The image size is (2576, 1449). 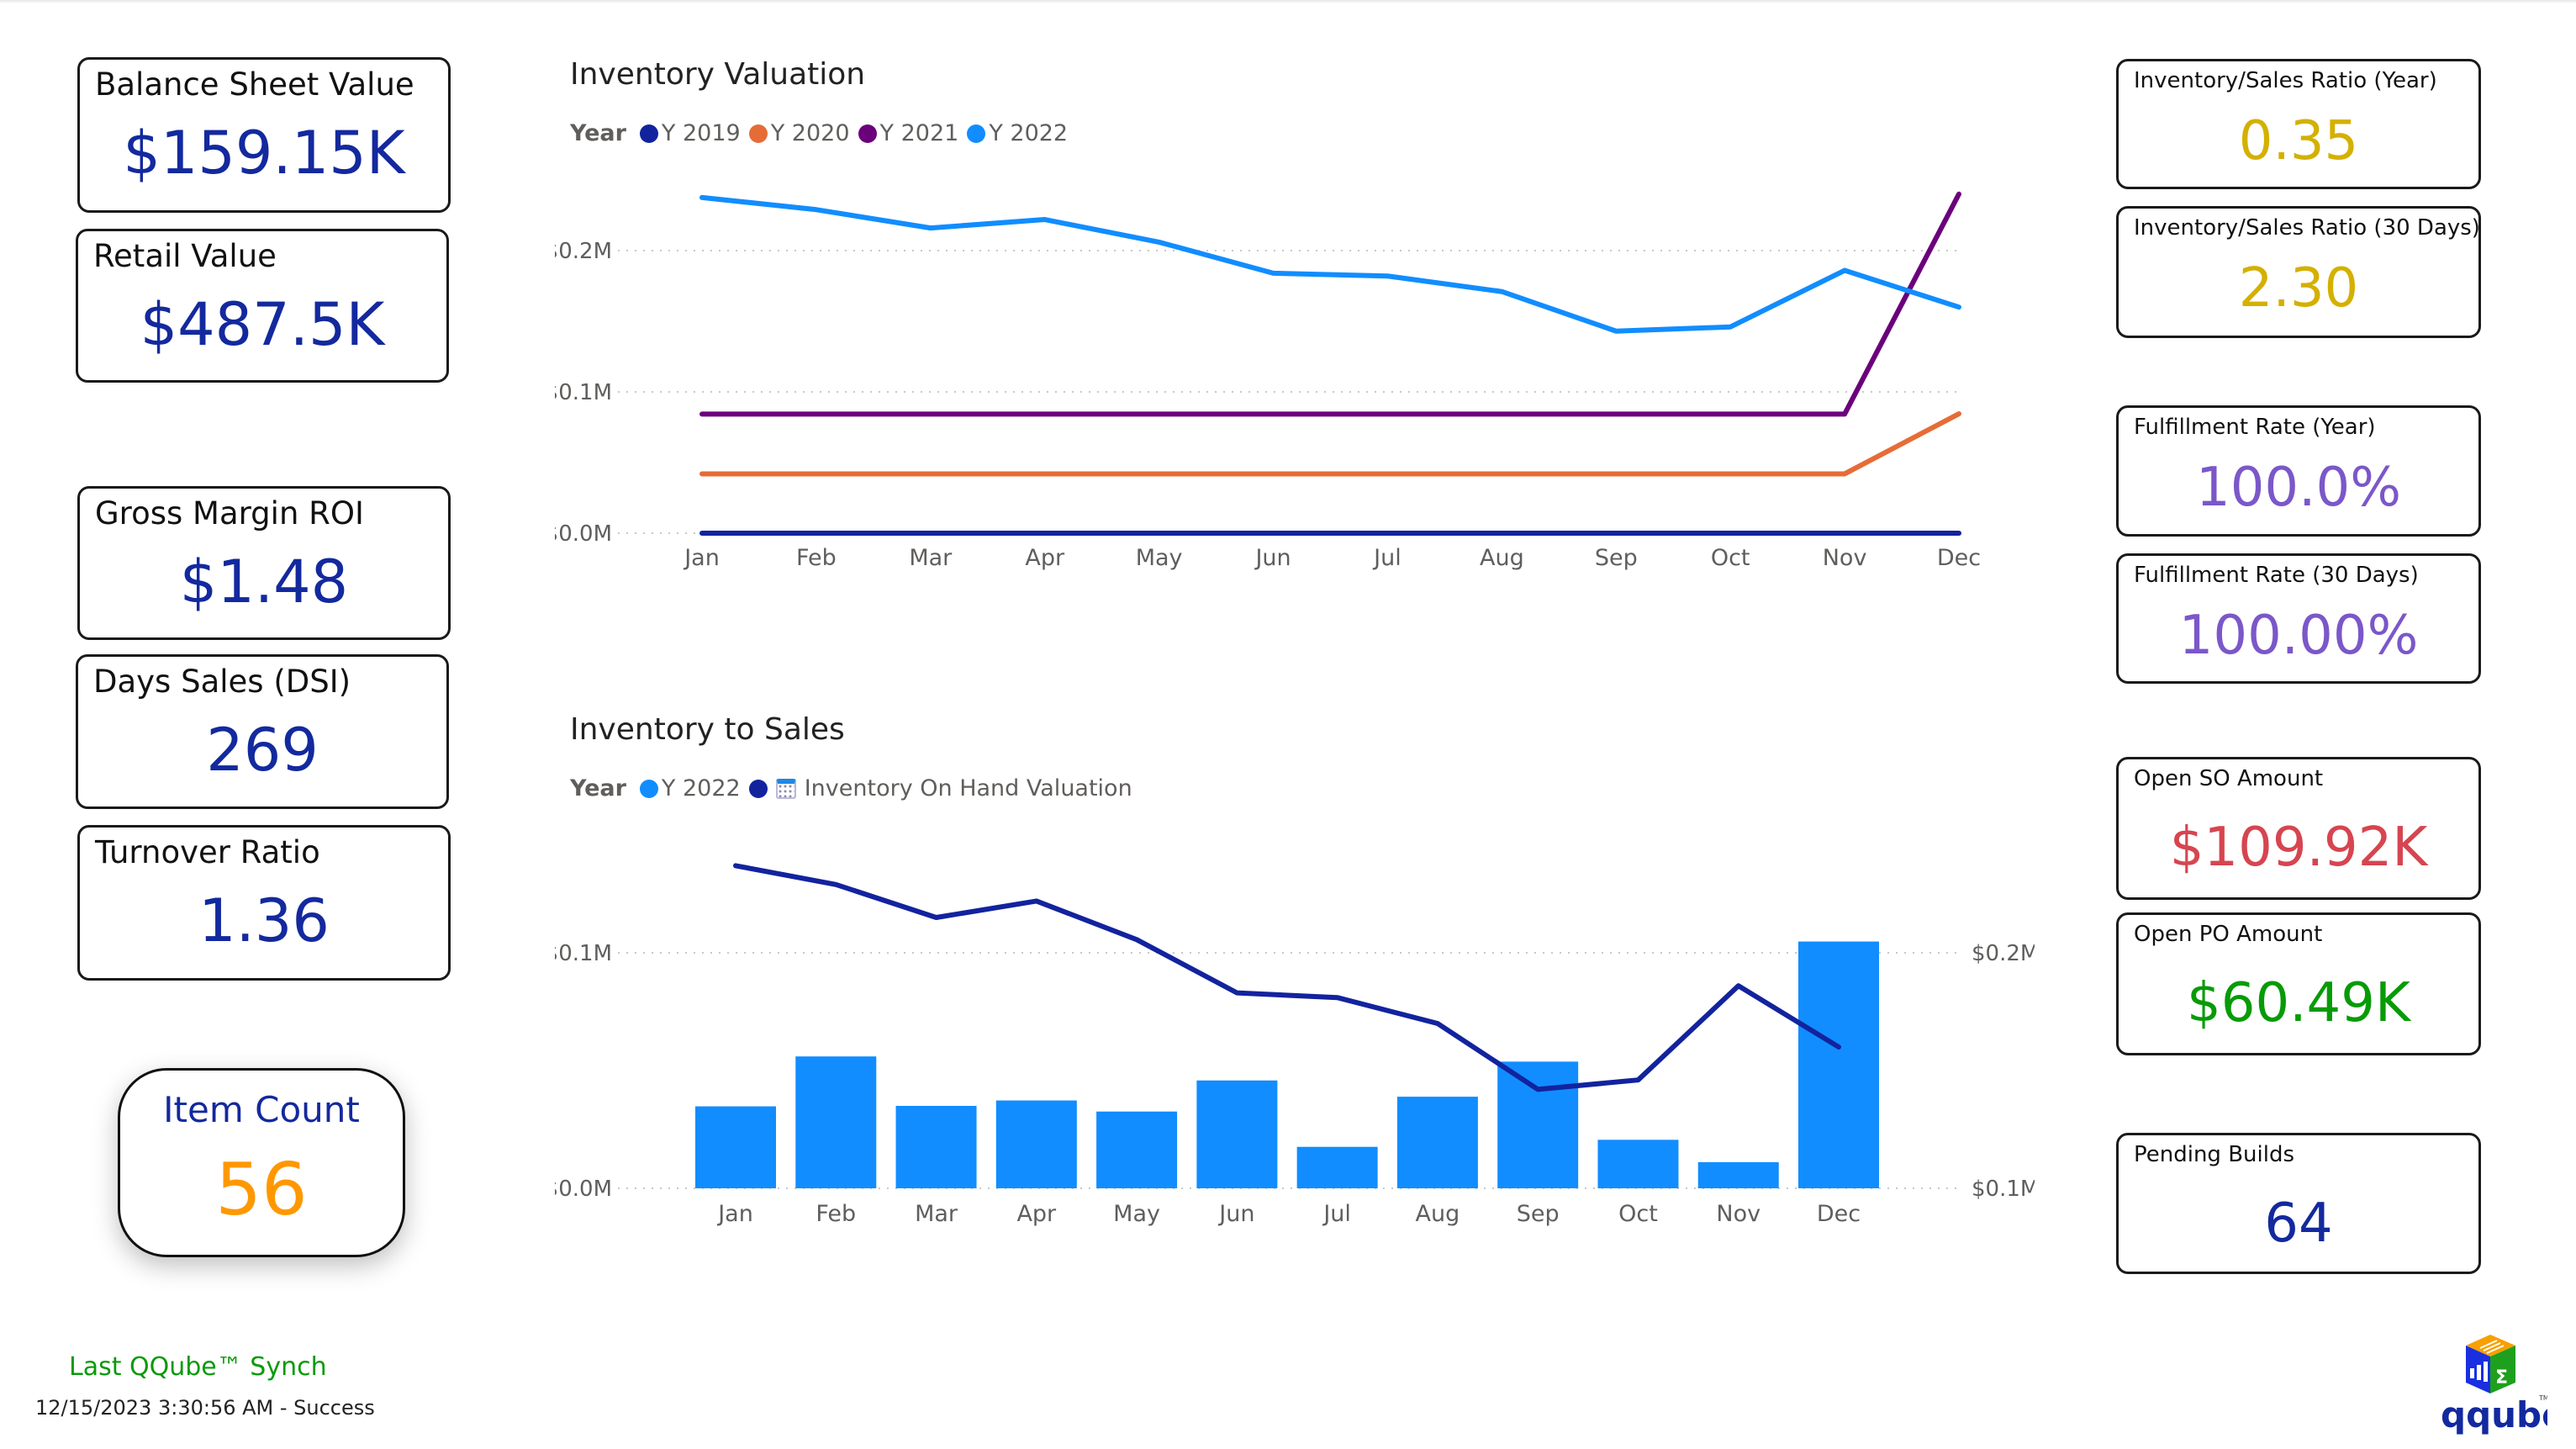 I want to click on top-edge, so click(x=1288, y=1).